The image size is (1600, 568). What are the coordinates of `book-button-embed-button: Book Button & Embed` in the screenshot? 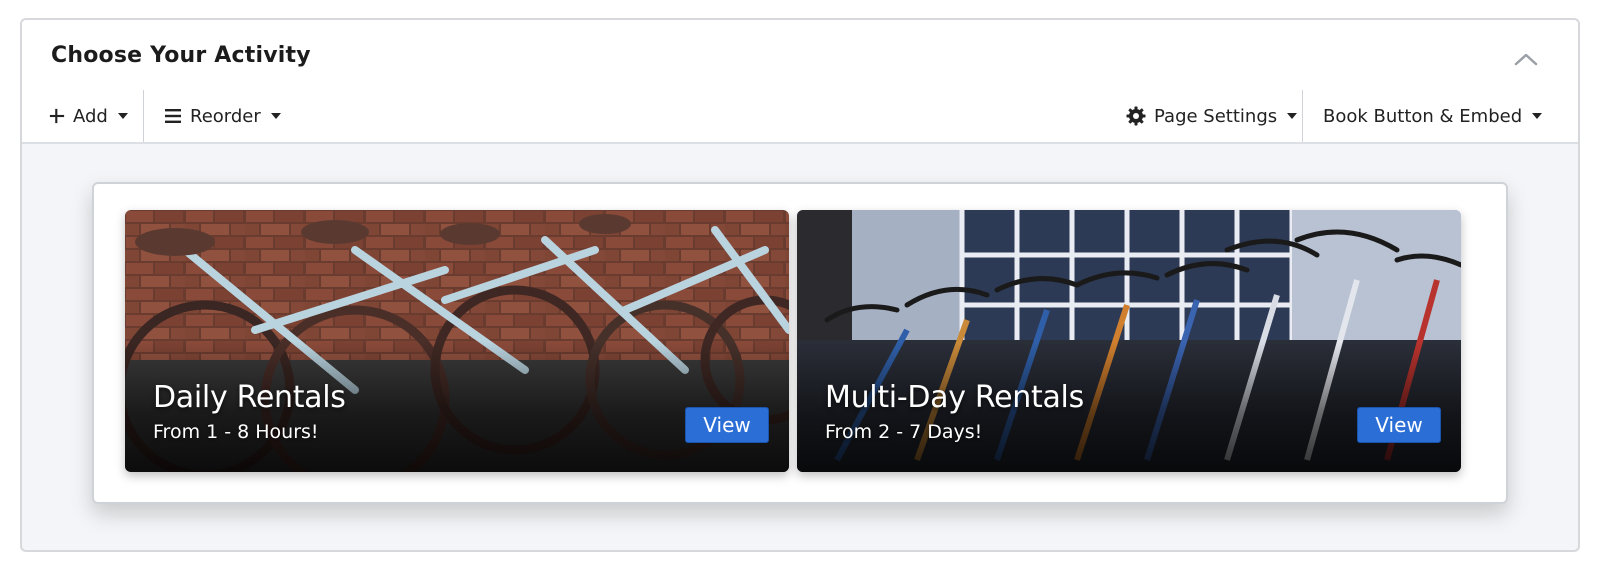 It's located at (1433, 116).